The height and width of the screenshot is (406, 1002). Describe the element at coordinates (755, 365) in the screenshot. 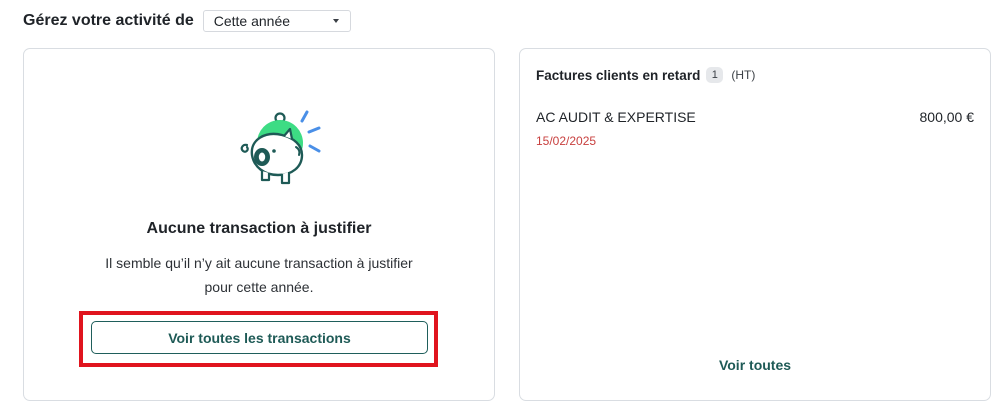

I see `view-all-invoices-link: Voir toutes` at that location.